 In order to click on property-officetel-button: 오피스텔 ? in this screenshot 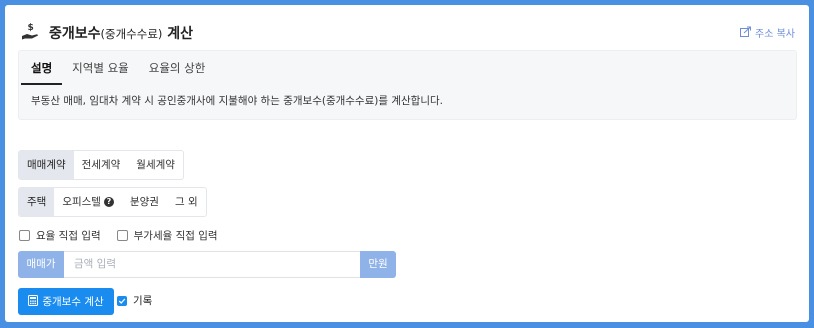, I will do `click(88, 202)`.